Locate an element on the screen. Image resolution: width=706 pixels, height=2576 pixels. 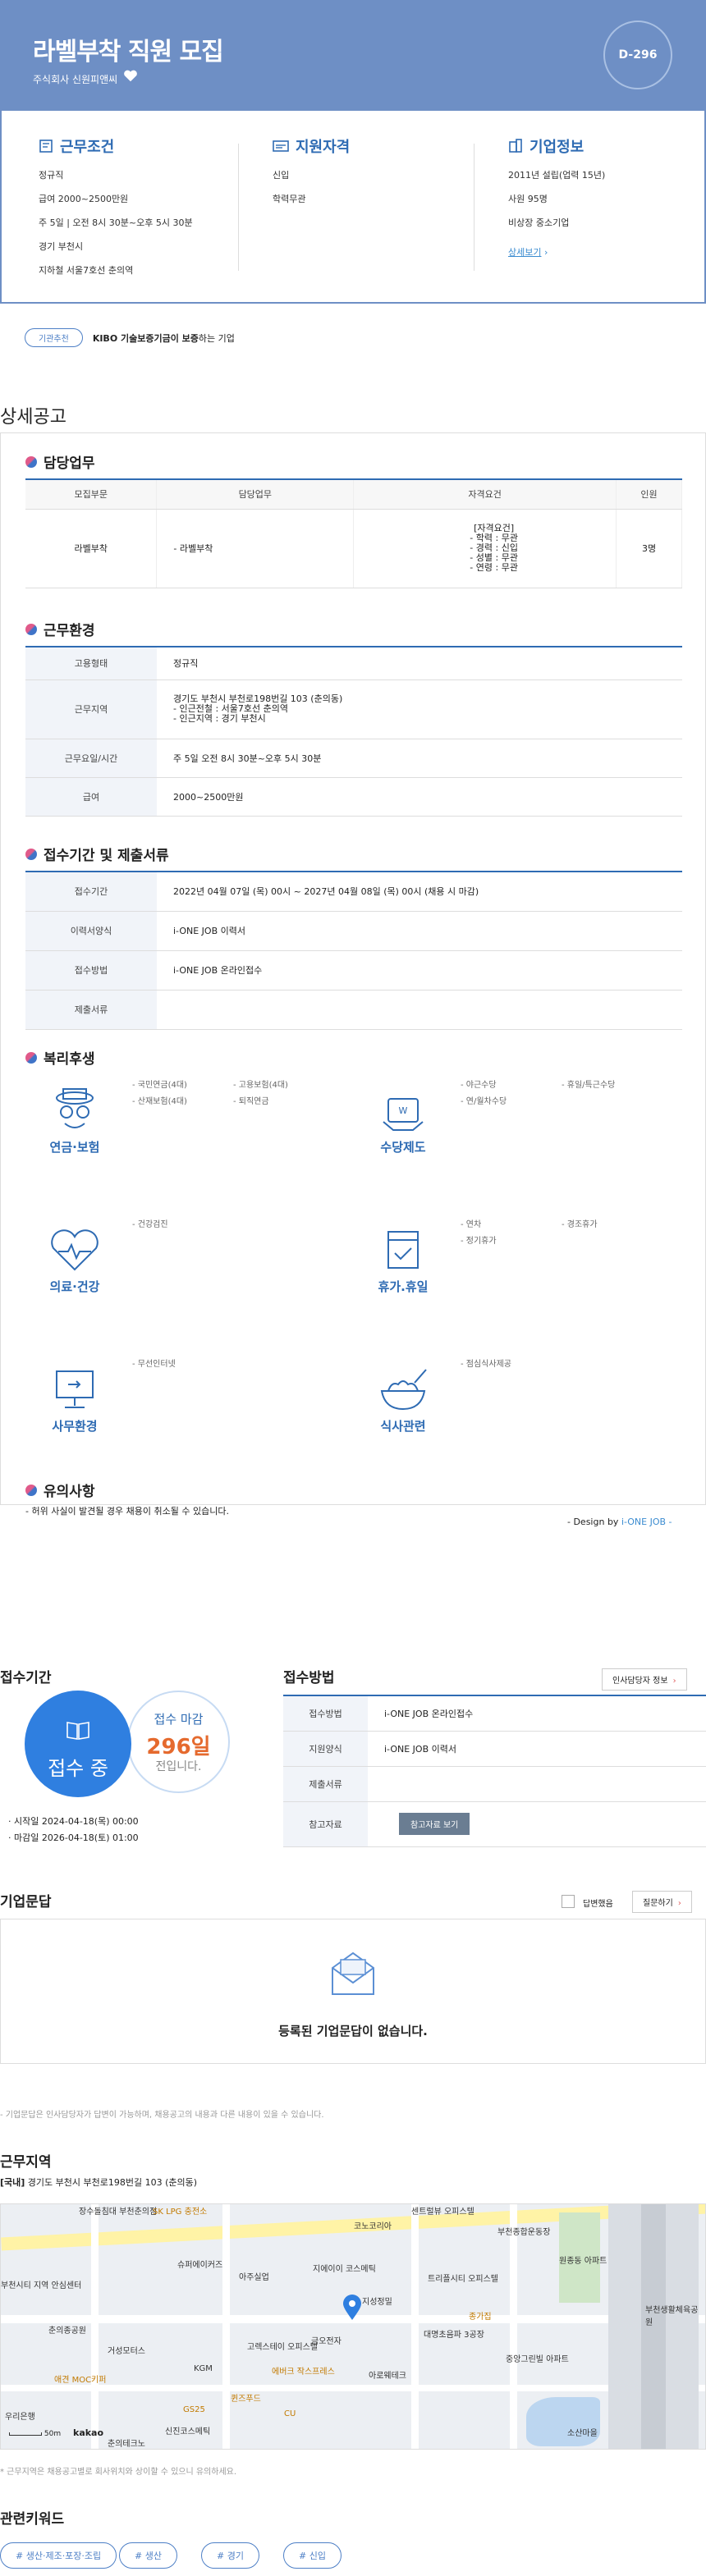
notice-text: - 허위 사실이 발견될 경우 채용이 취소될 수 있습니다. is located at coordinates (127, 1511).